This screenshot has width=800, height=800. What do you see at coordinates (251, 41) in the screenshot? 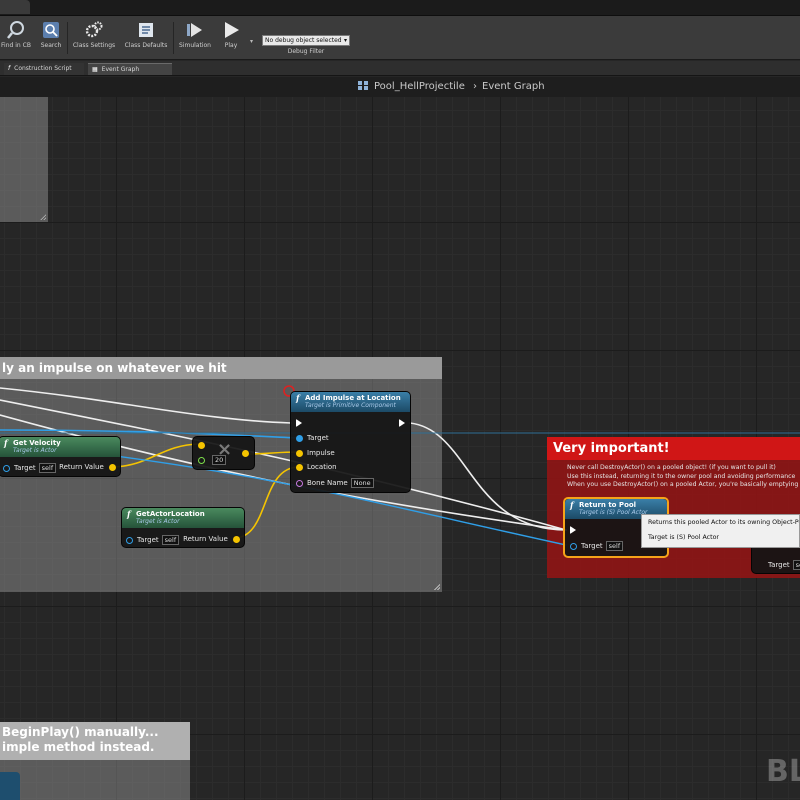
I see `play-options-chevron-icon: ▾` at bounding box center [251, 41].